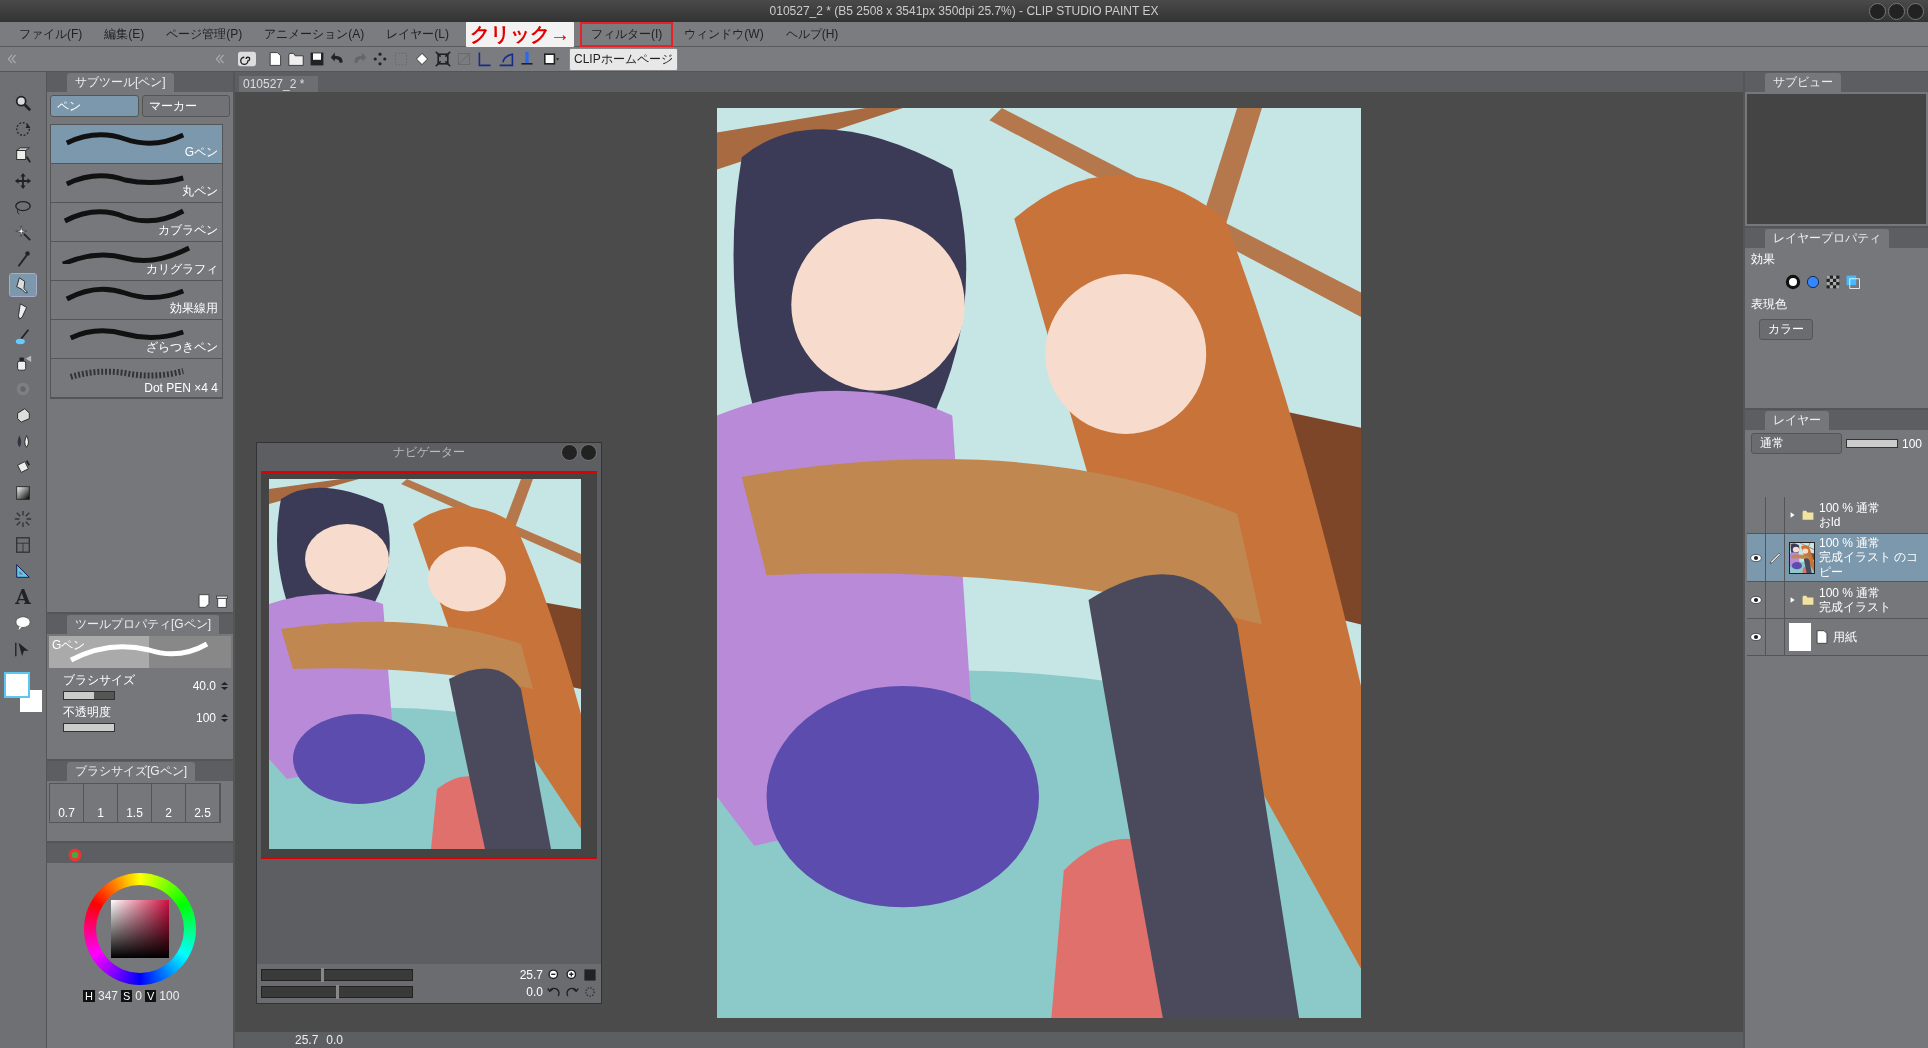 The height and width of the screenshot is (1048, 1928). I want to click on checker-icon, so click(1833, 282).